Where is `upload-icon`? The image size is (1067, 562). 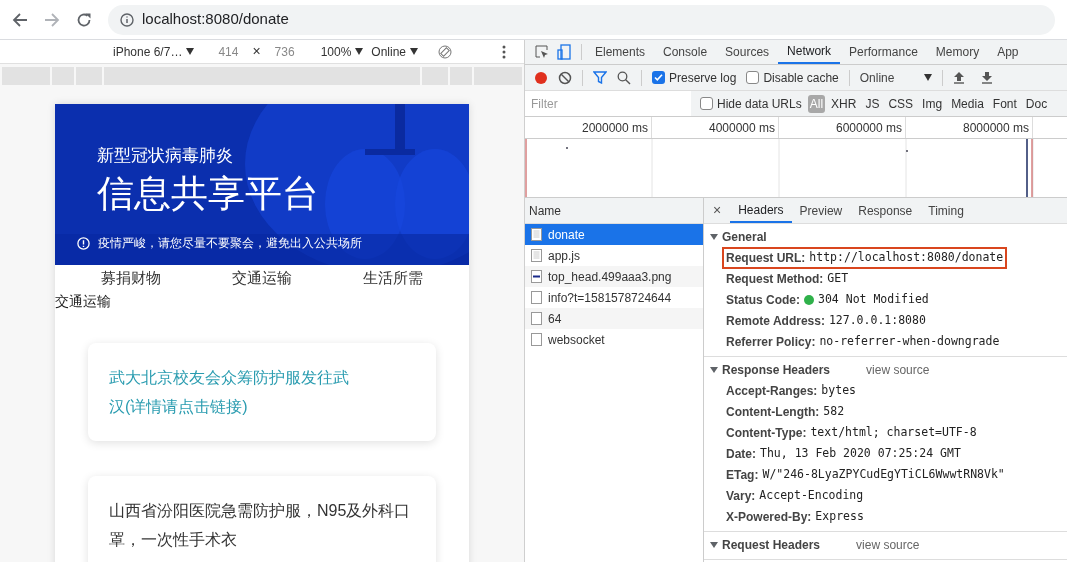 upload-icon is located at coordinates (958, 77).